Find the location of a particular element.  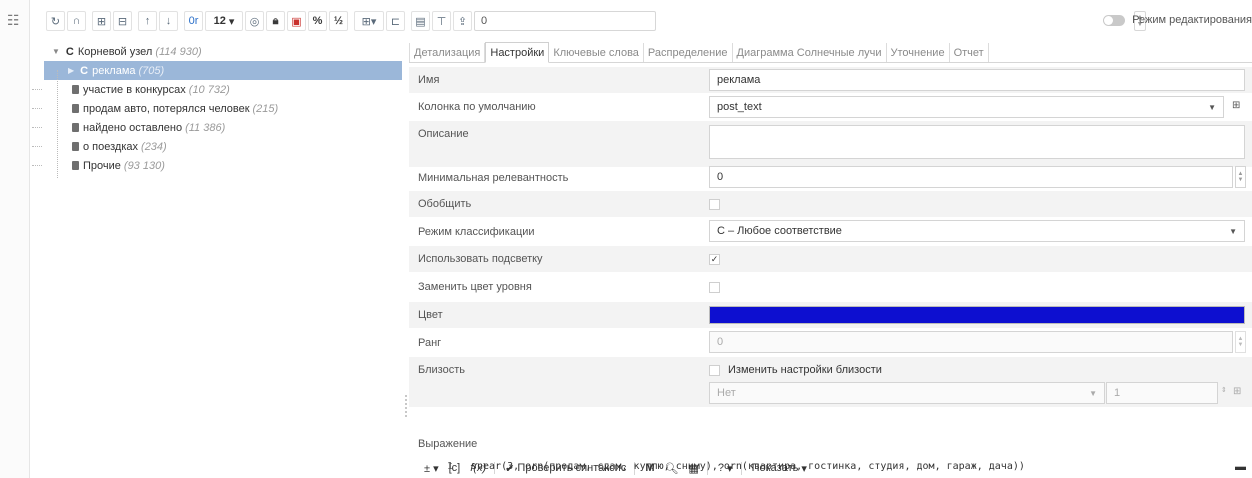

eye-icon: ◎ is located at coordinates (254, 21).